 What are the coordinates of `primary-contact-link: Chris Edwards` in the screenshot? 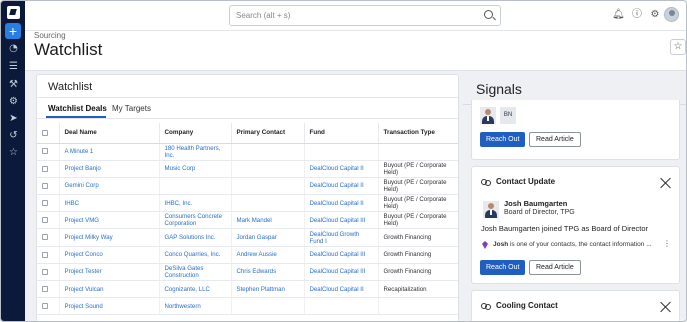 It's located at (268, 272).